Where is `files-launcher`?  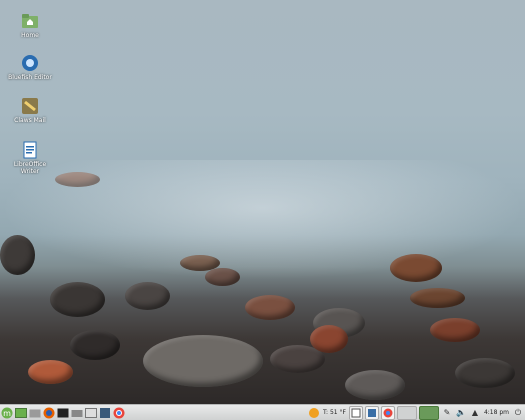 files-launcher is located at coordinates (35, 413).